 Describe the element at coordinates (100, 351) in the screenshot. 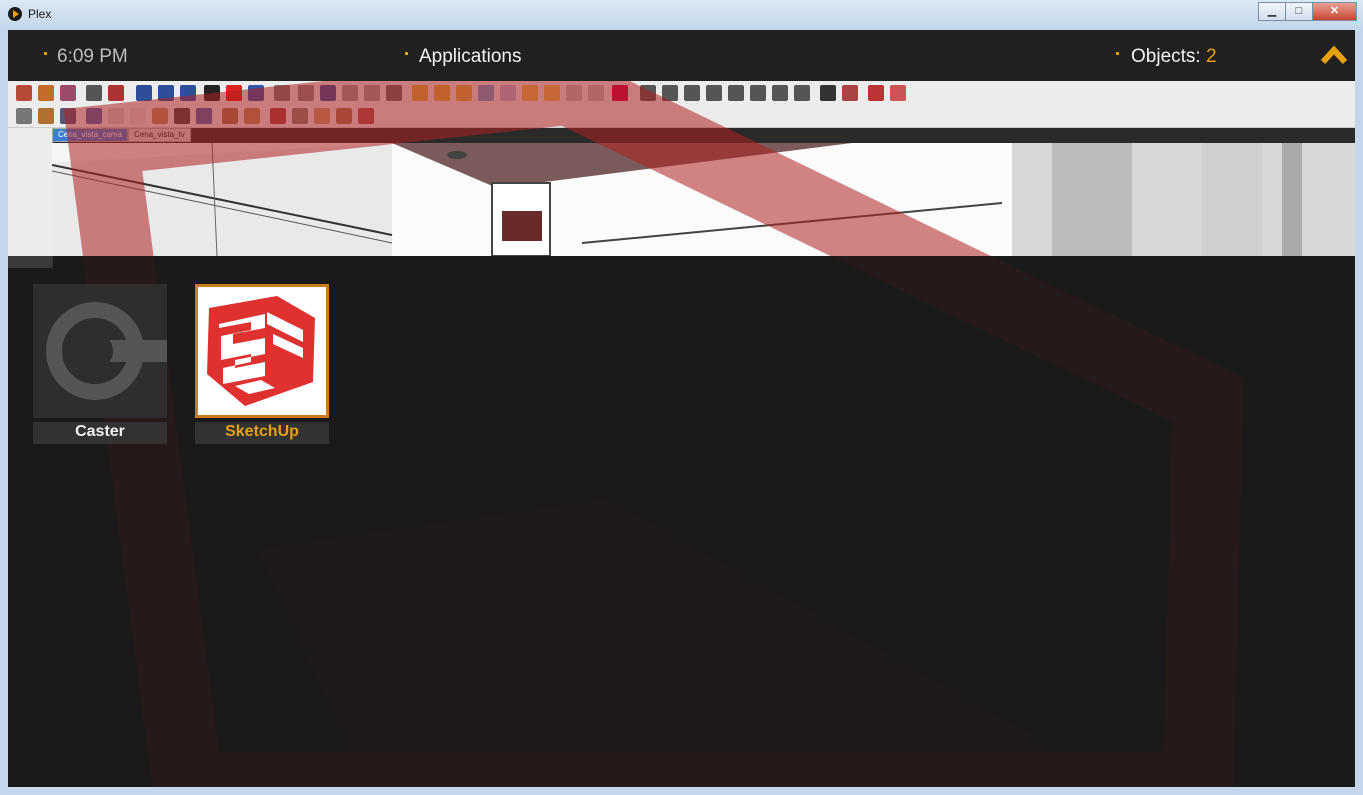

I see `caster-icon` at that location.